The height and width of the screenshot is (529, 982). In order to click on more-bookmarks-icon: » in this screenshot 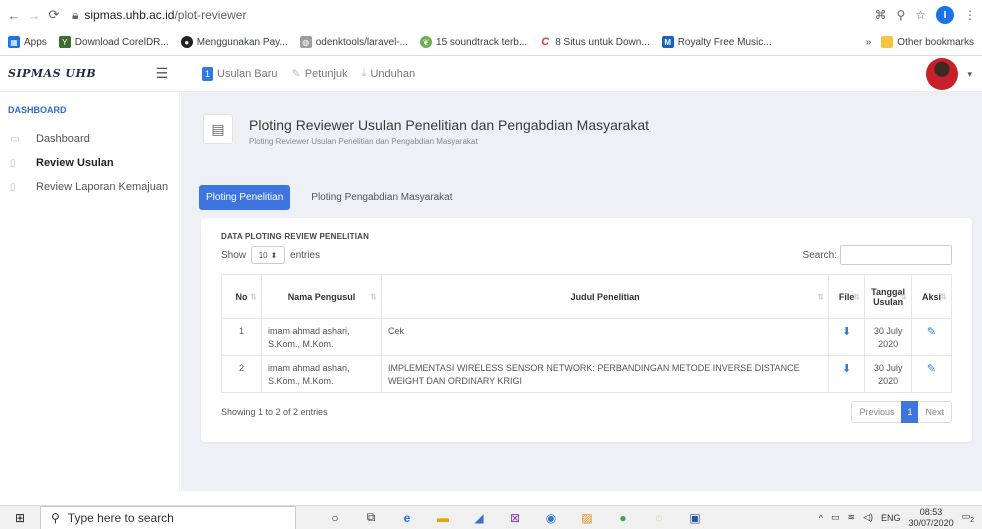, I will do `click(869, 42)`.